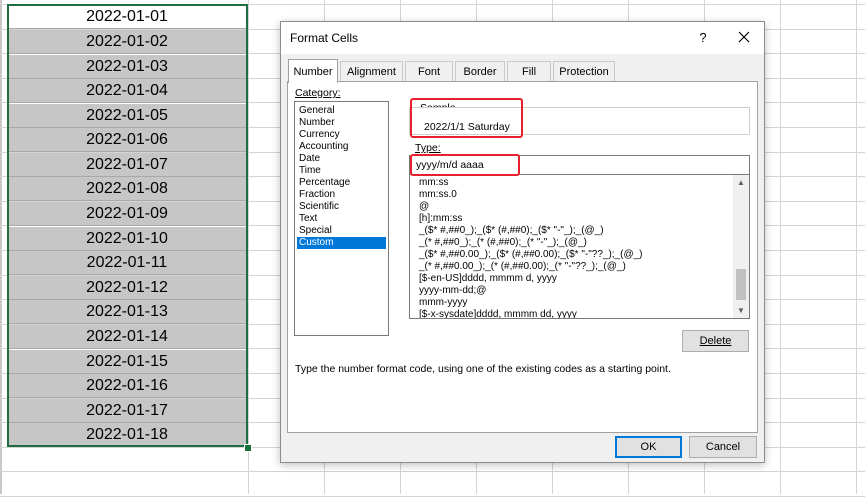 This screenshot has height=497, width=865. I want to click on type-input: yyyy/m/d aaaa, so click(579, 165).